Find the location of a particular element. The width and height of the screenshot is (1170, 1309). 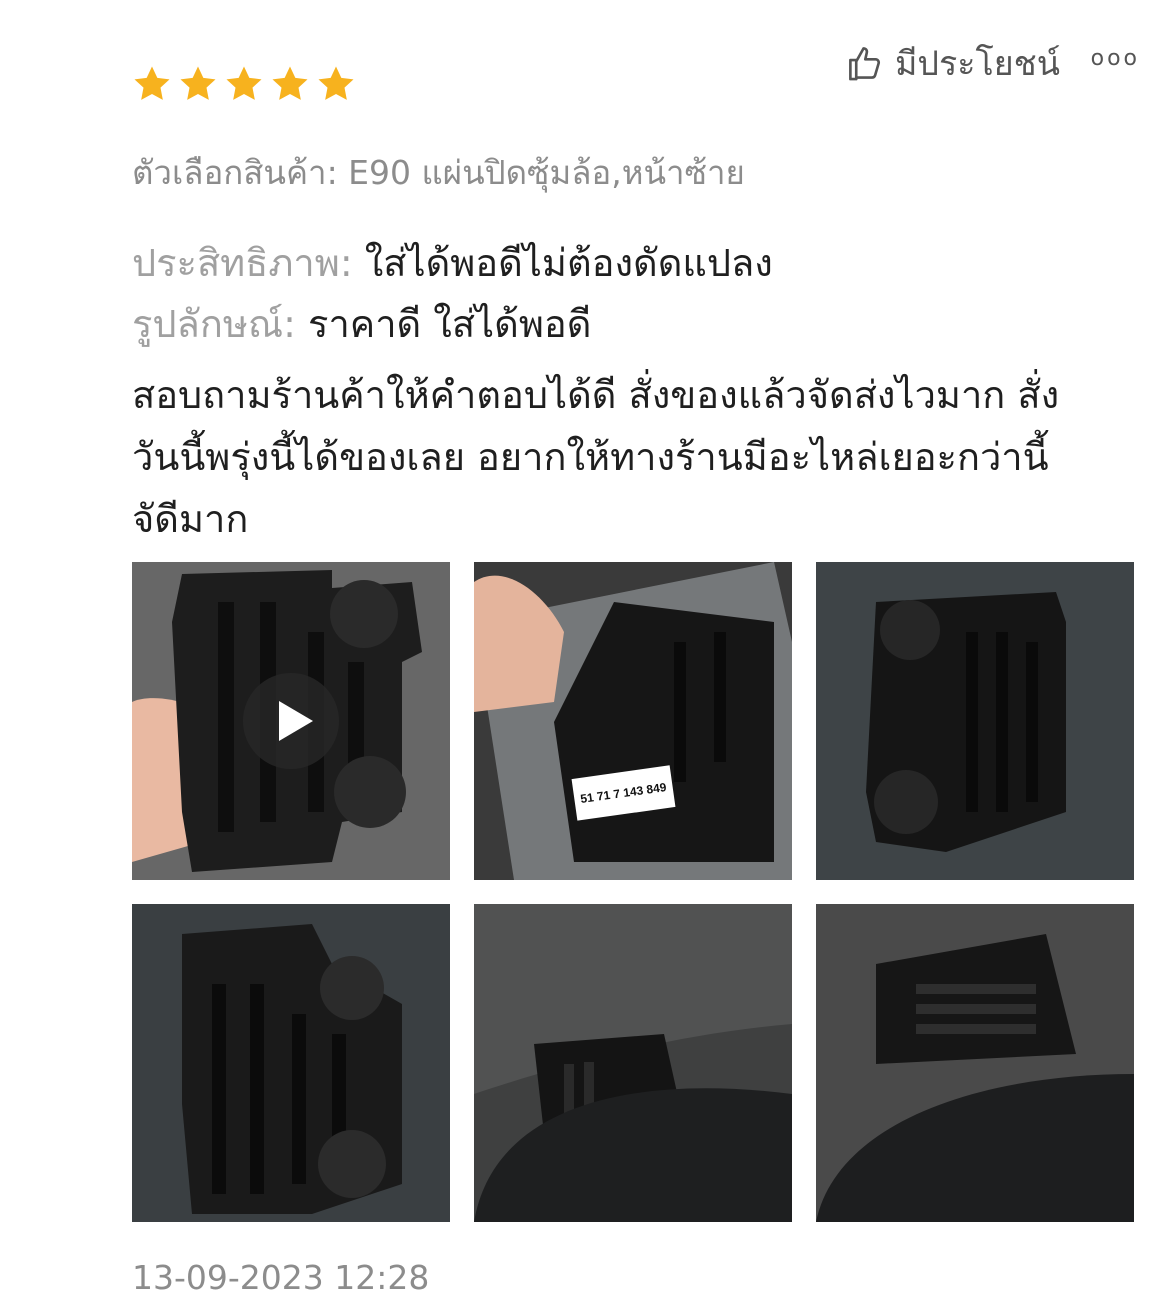

play-icon is located at coordinates (296, 721).